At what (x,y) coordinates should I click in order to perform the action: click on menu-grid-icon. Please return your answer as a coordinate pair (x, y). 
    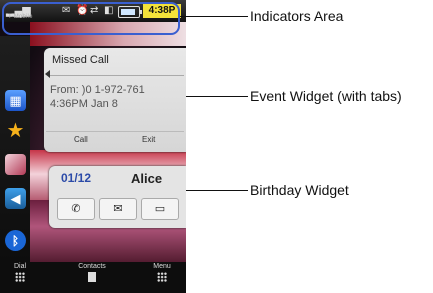
    Looking at the image, I should click on (162, 277).